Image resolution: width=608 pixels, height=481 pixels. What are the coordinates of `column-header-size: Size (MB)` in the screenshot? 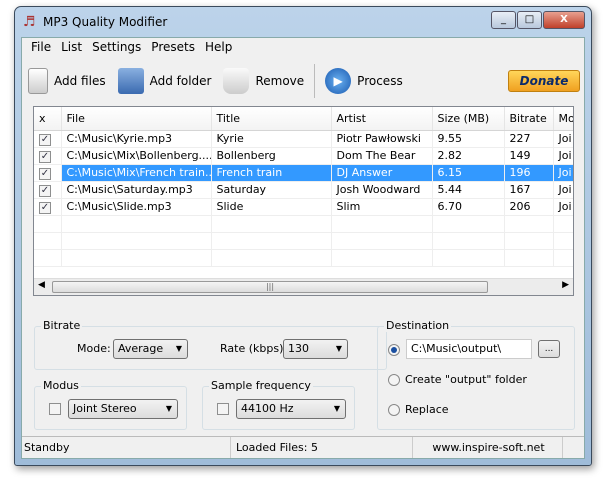 It's located at (468, 119).